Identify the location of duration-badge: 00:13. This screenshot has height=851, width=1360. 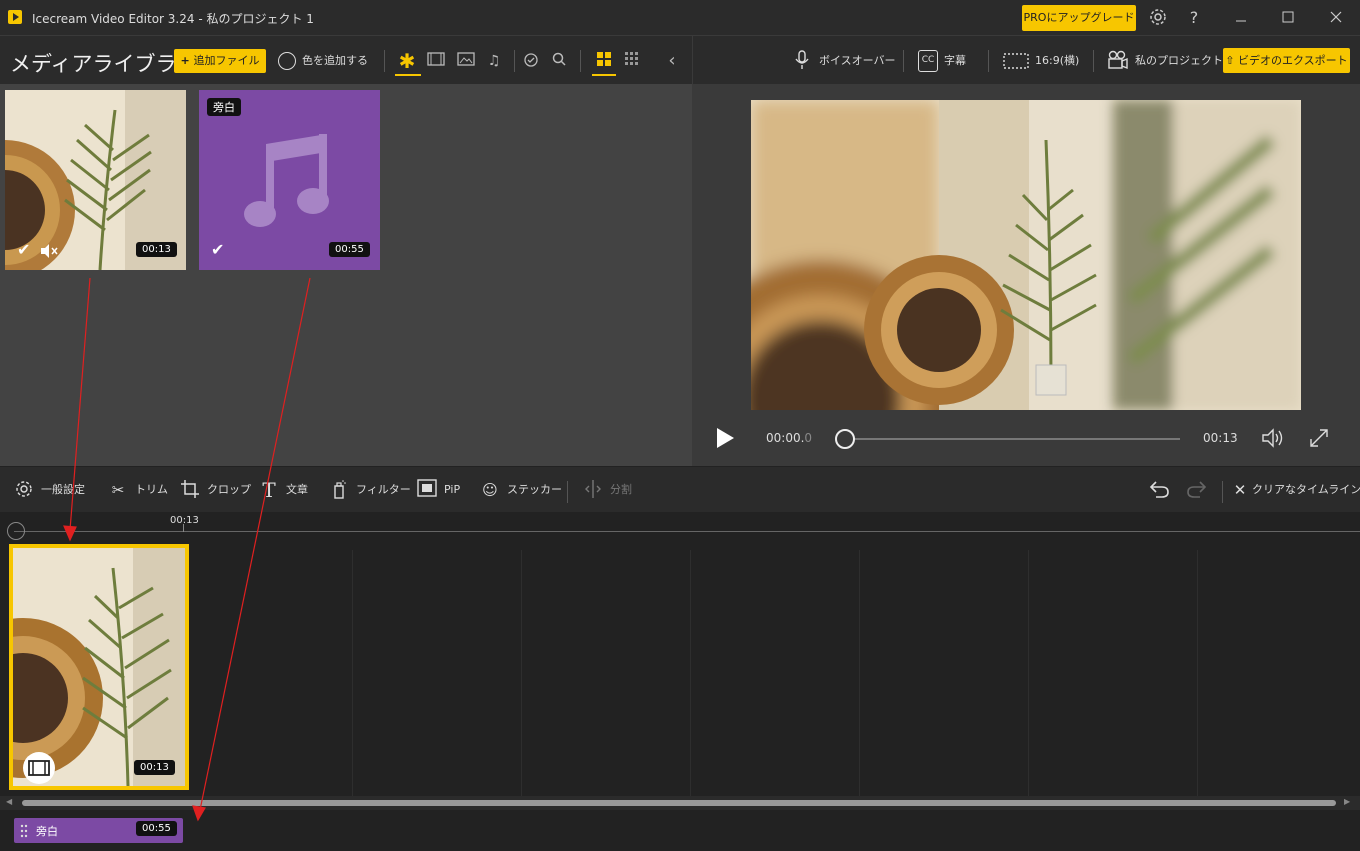
(156, 249).